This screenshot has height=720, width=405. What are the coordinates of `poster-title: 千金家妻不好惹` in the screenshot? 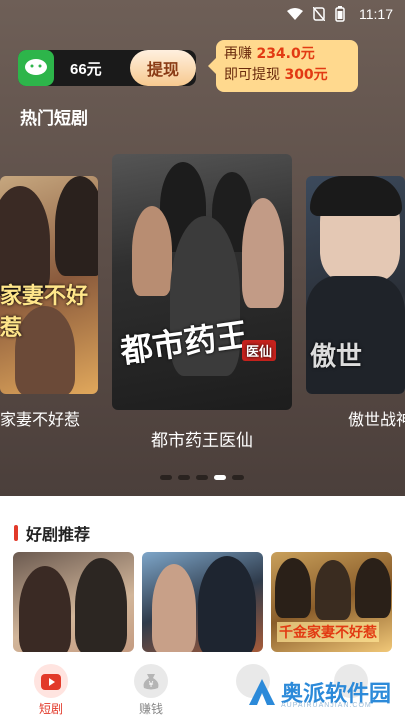 It's located at (328, 632).